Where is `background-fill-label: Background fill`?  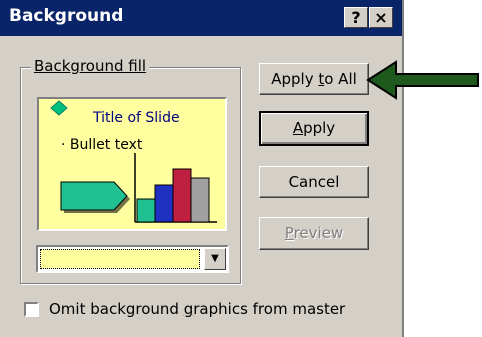
background-fill-label: Background fill is located at coordinates (90, 66).